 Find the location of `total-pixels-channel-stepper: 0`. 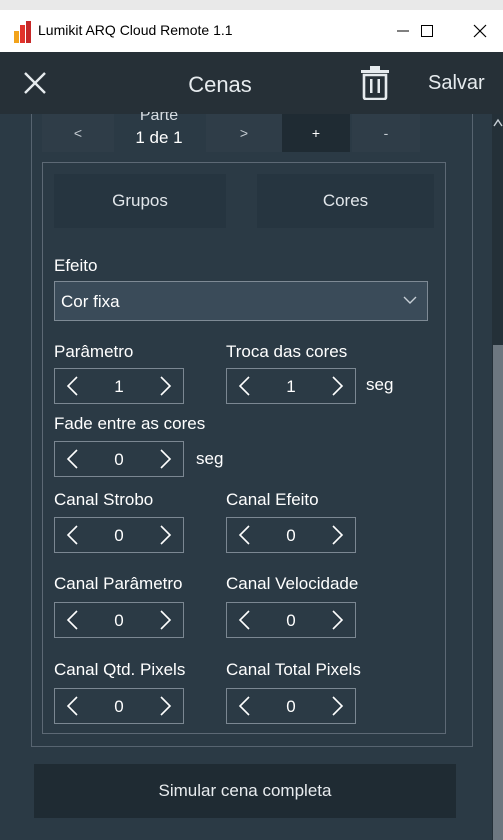

total-pixels-channel-stepper: 0 is located at coordinates (291, 706).